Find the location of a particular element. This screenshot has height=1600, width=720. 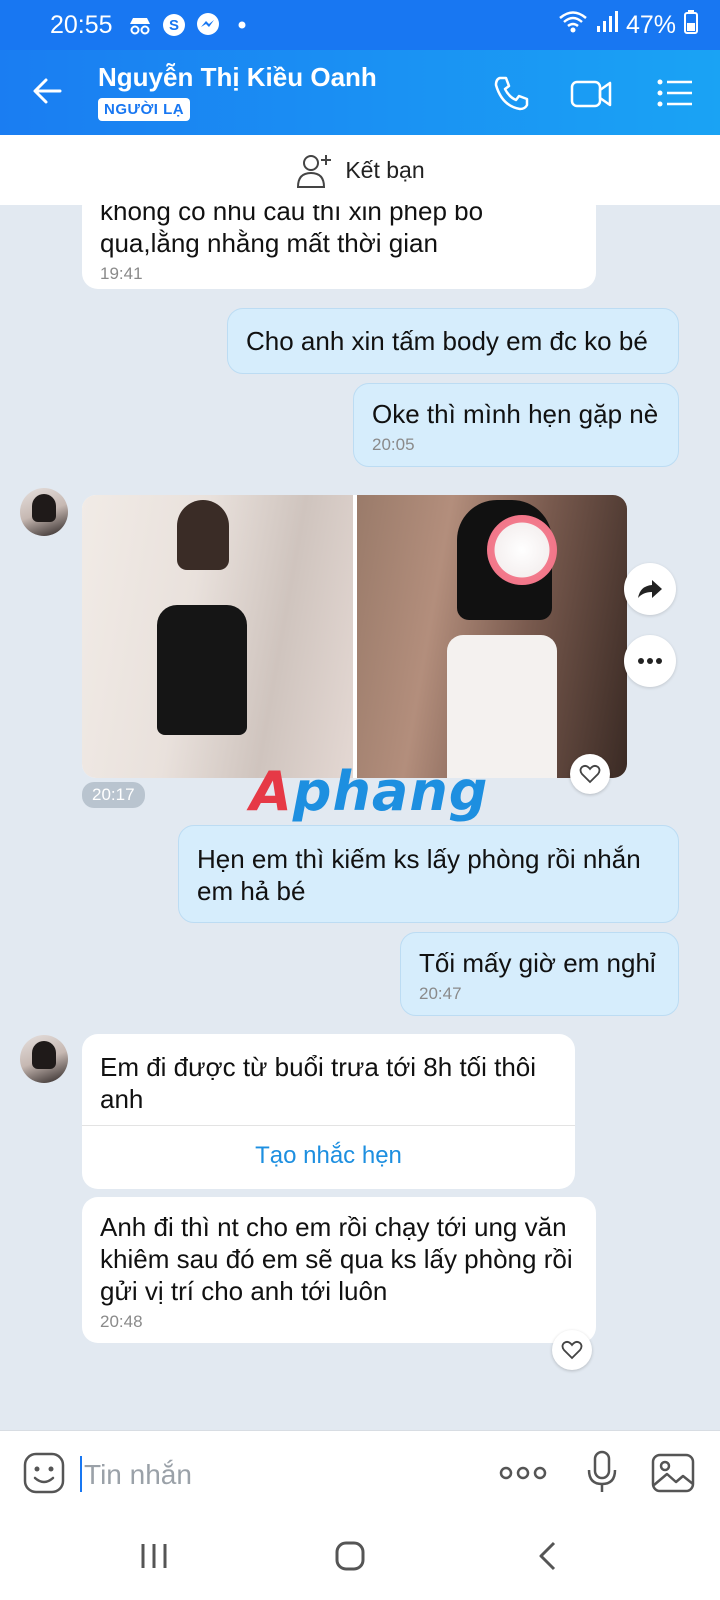

phone-icon is located at coordinates (511, 93).